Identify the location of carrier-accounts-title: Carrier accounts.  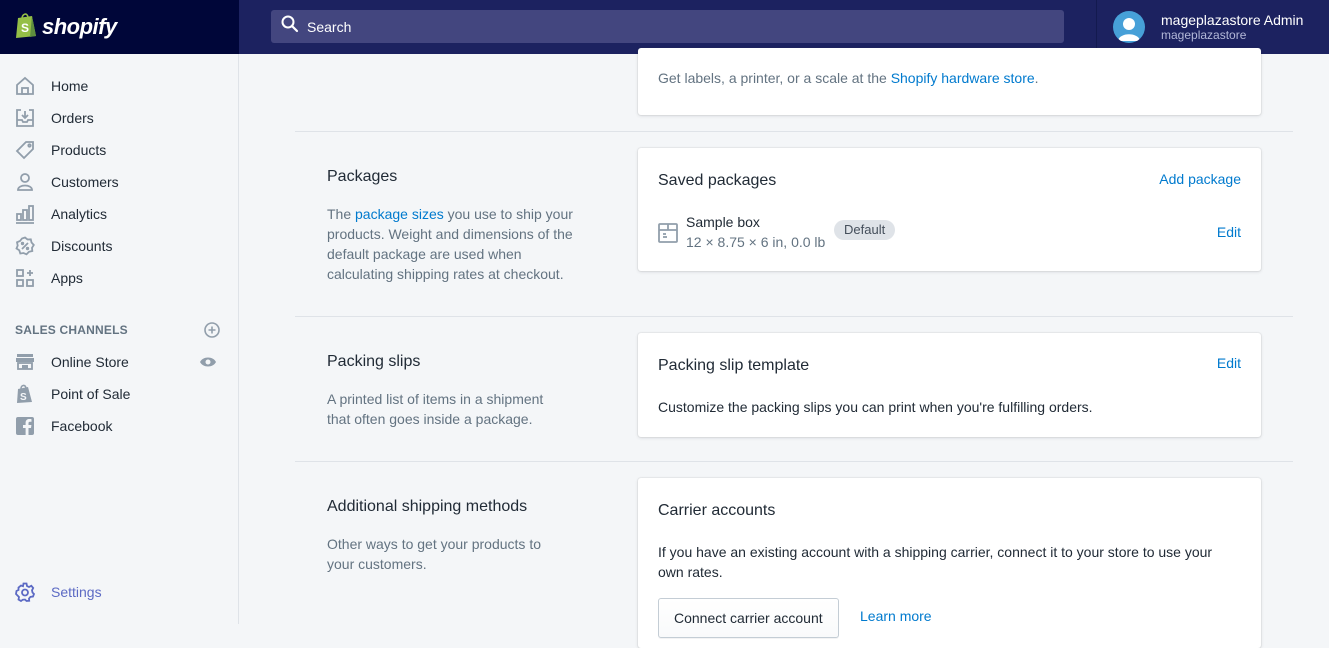
(717, 510).